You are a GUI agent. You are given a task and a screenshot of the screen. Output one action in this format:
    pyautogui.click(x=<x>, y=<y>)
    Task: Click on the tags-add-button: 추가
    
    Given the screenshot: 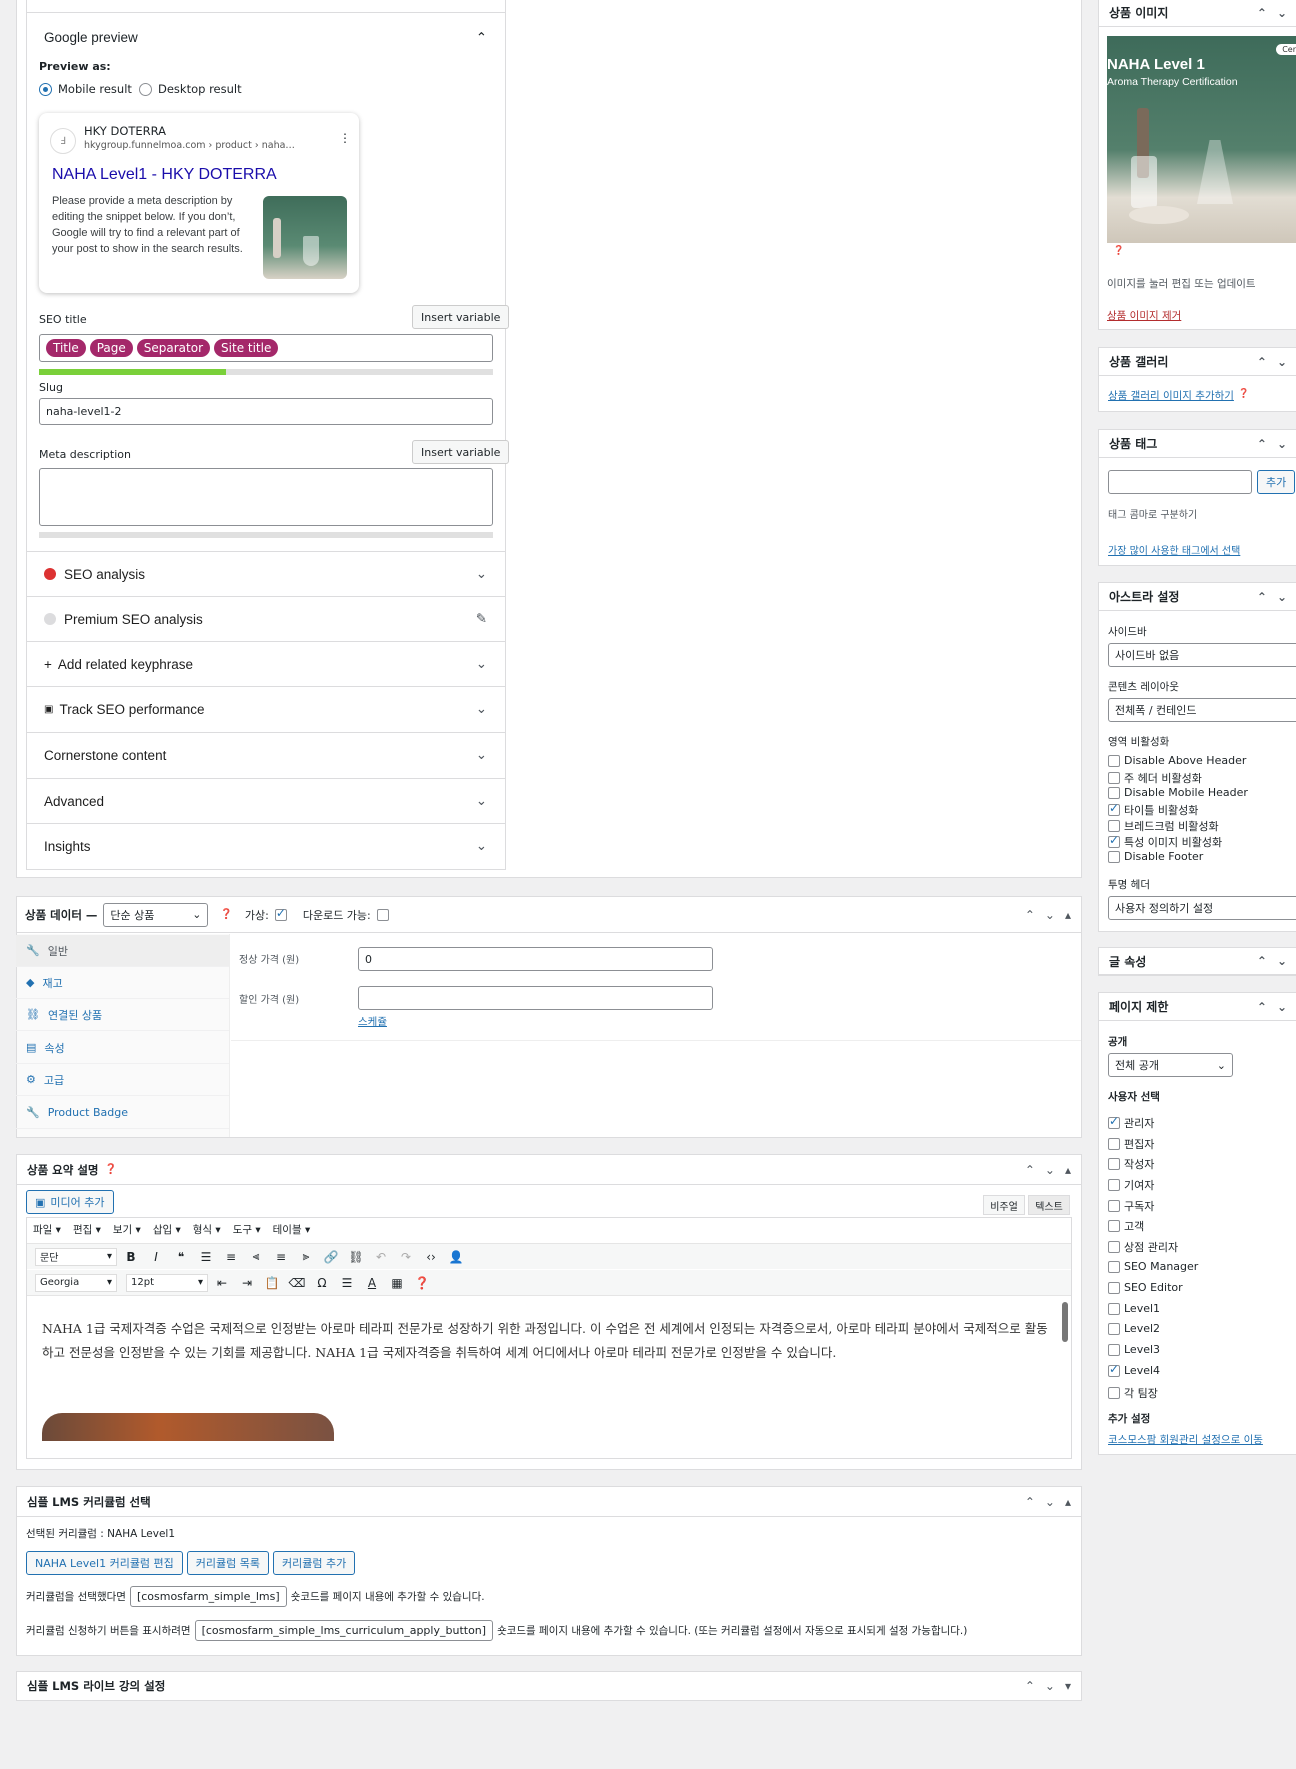 What is the action you would take?
    pyautogui.click(x=1276, y=482)
    